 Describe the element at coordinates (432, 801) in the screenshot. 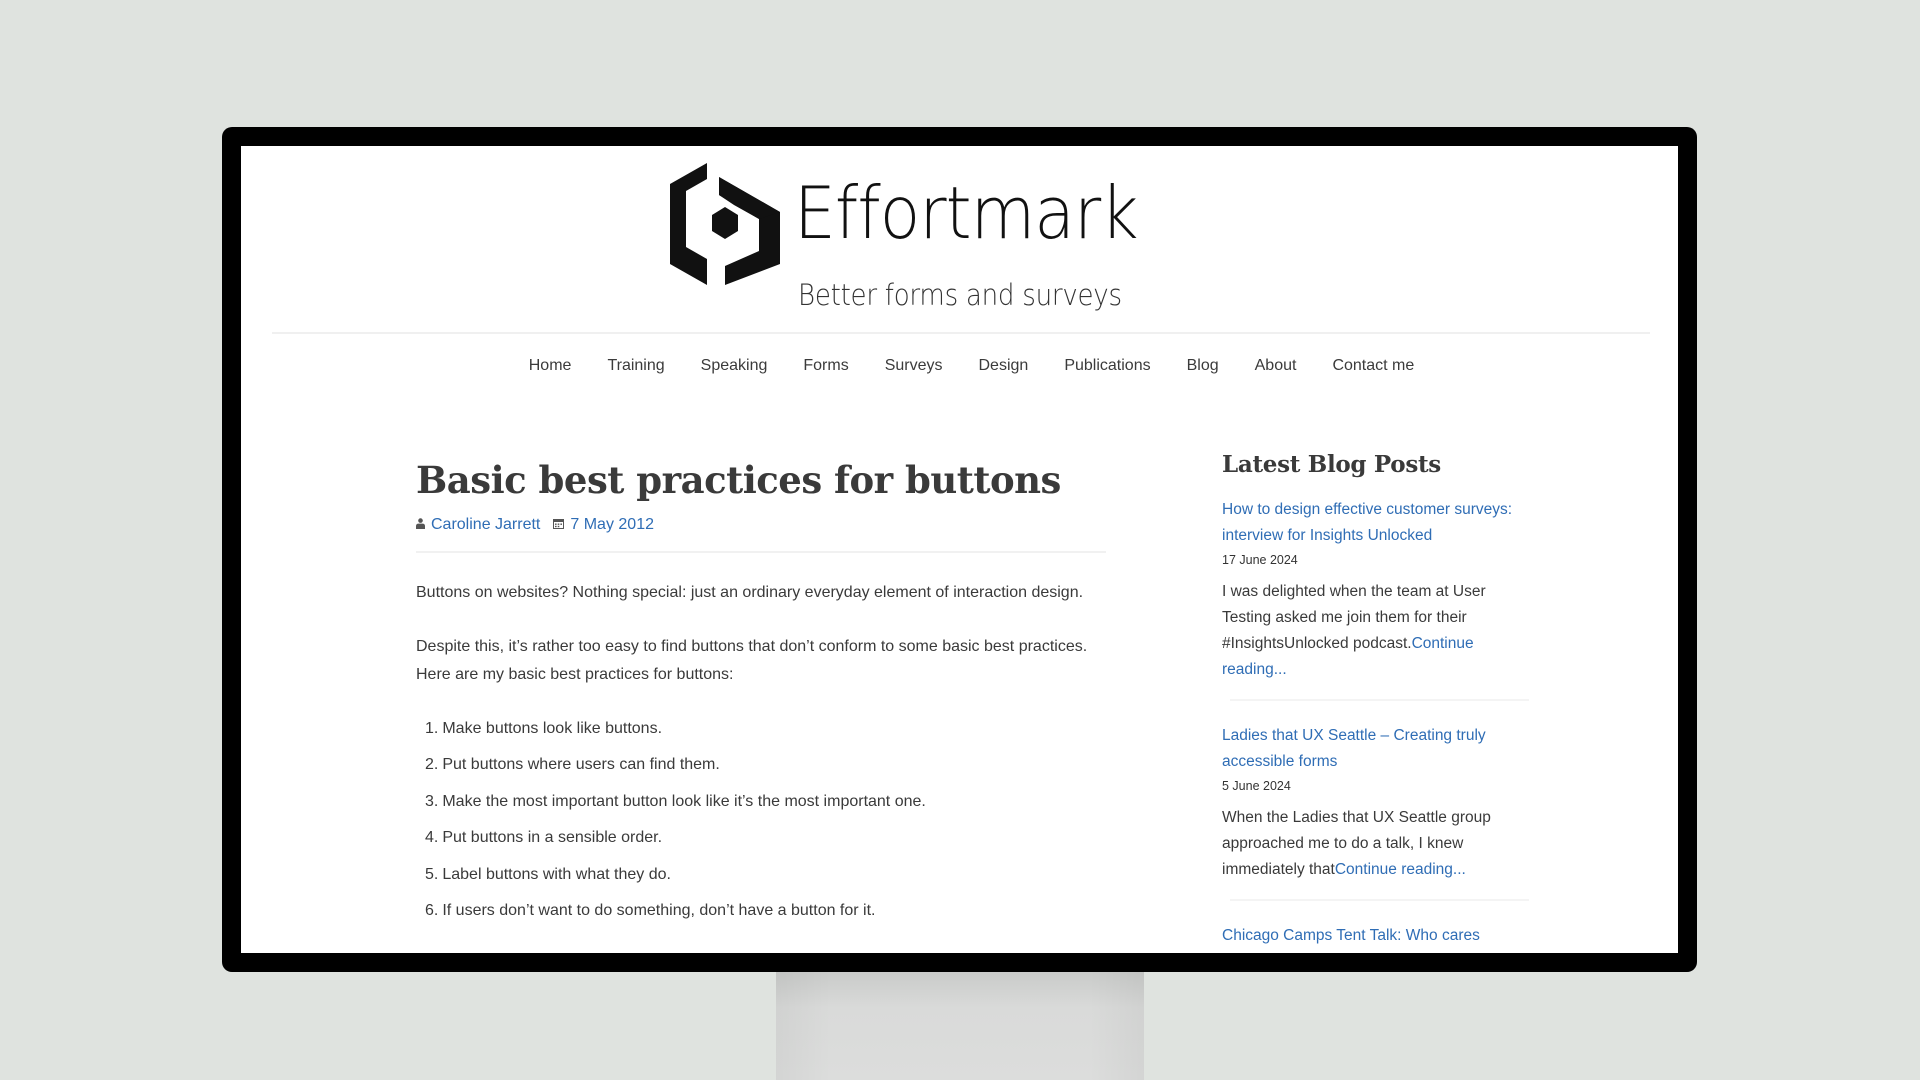

I see `list-number: 3.` at that location.